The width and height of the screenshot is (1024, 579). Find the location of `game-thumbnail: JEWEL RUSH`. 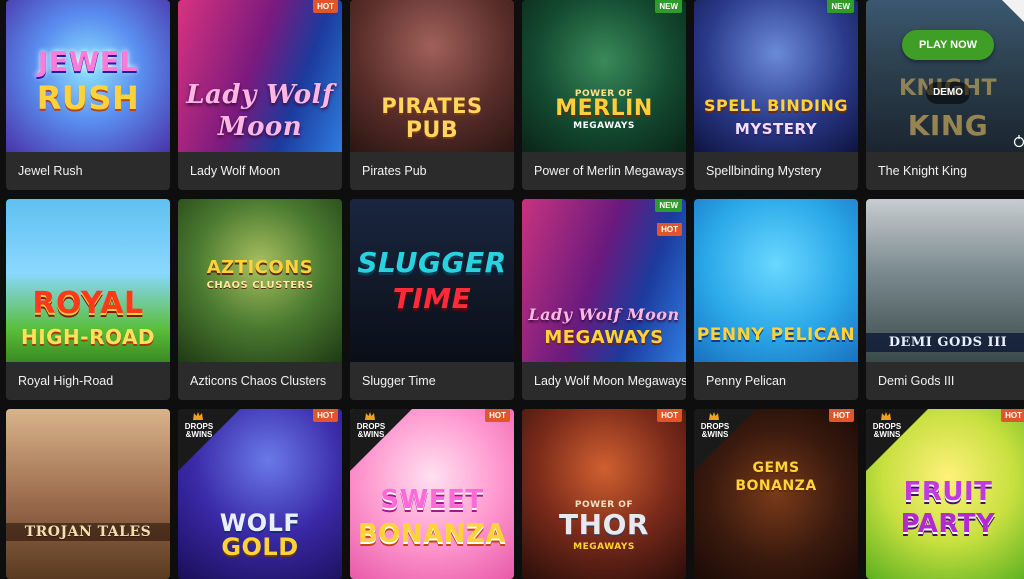

game-thumbnail: JEWEL RUSH is located at coordinates (88, 76).